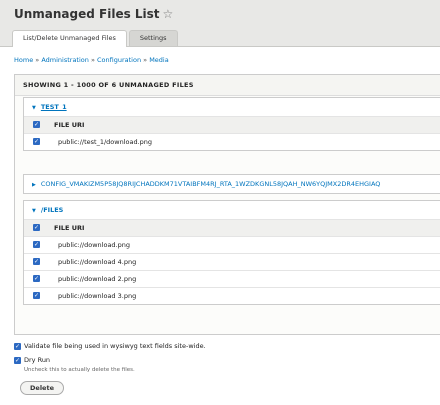 This screenshot has width=440, height=405. What do you see at coordinates (153, 38) in the screenshot?
I see `tab-settings: Settings` at bounding box center [153, 38].